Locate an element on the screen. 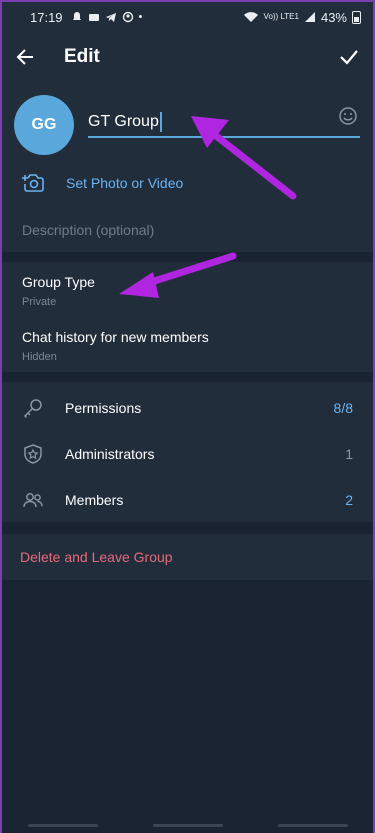 Image resolution: width=375 pixels, height=833 pixels. battery-percent: 43% is located at coordinates (333, 17).